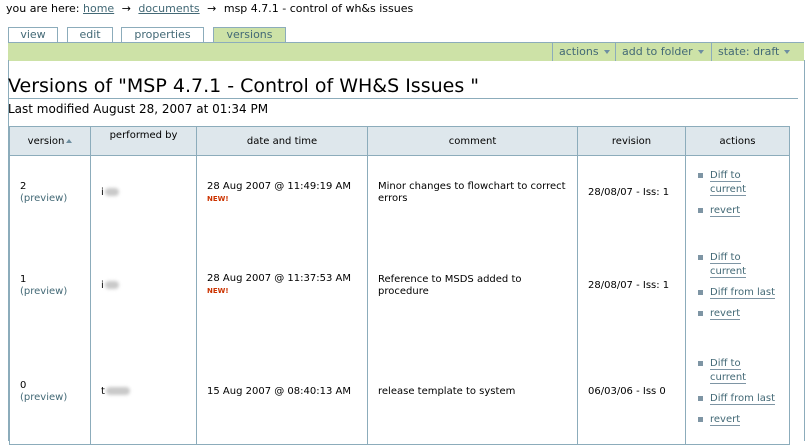  Describe the element at coordinates (69, 140) in the screenshot. I see `sort-ascending-icon` at that location.